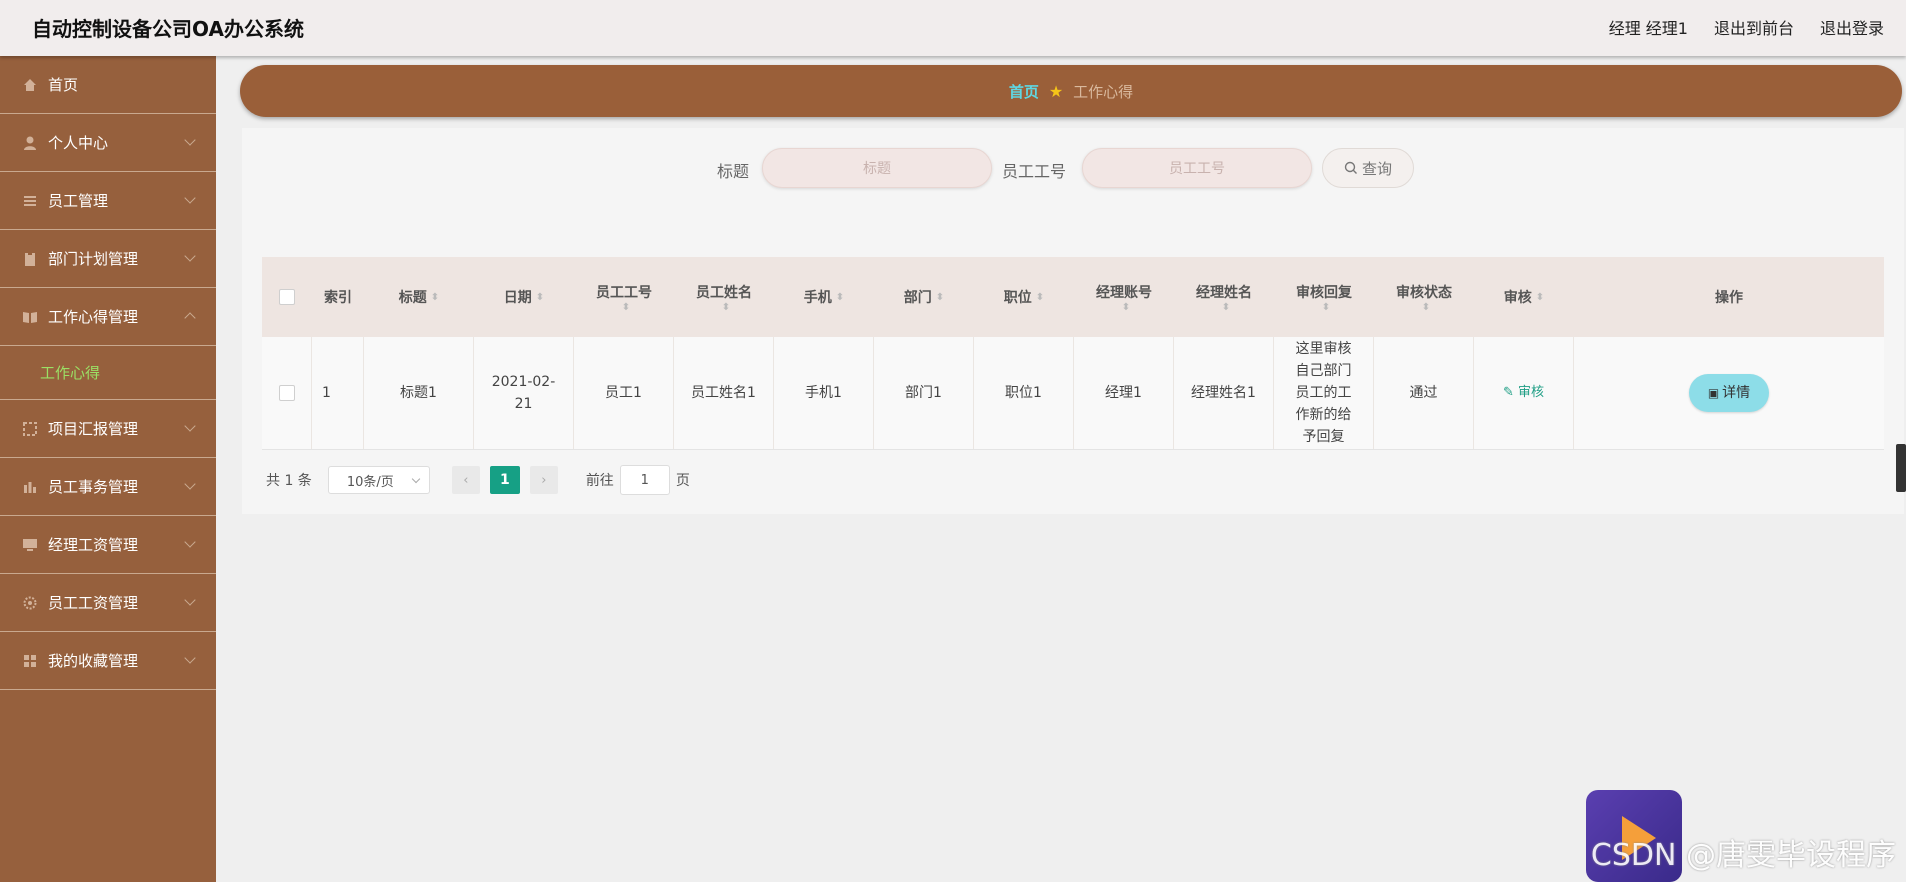  Describe the element at coordinates (817, 298) in the screenshot. I see `col-phone-label: 手机` at that location.